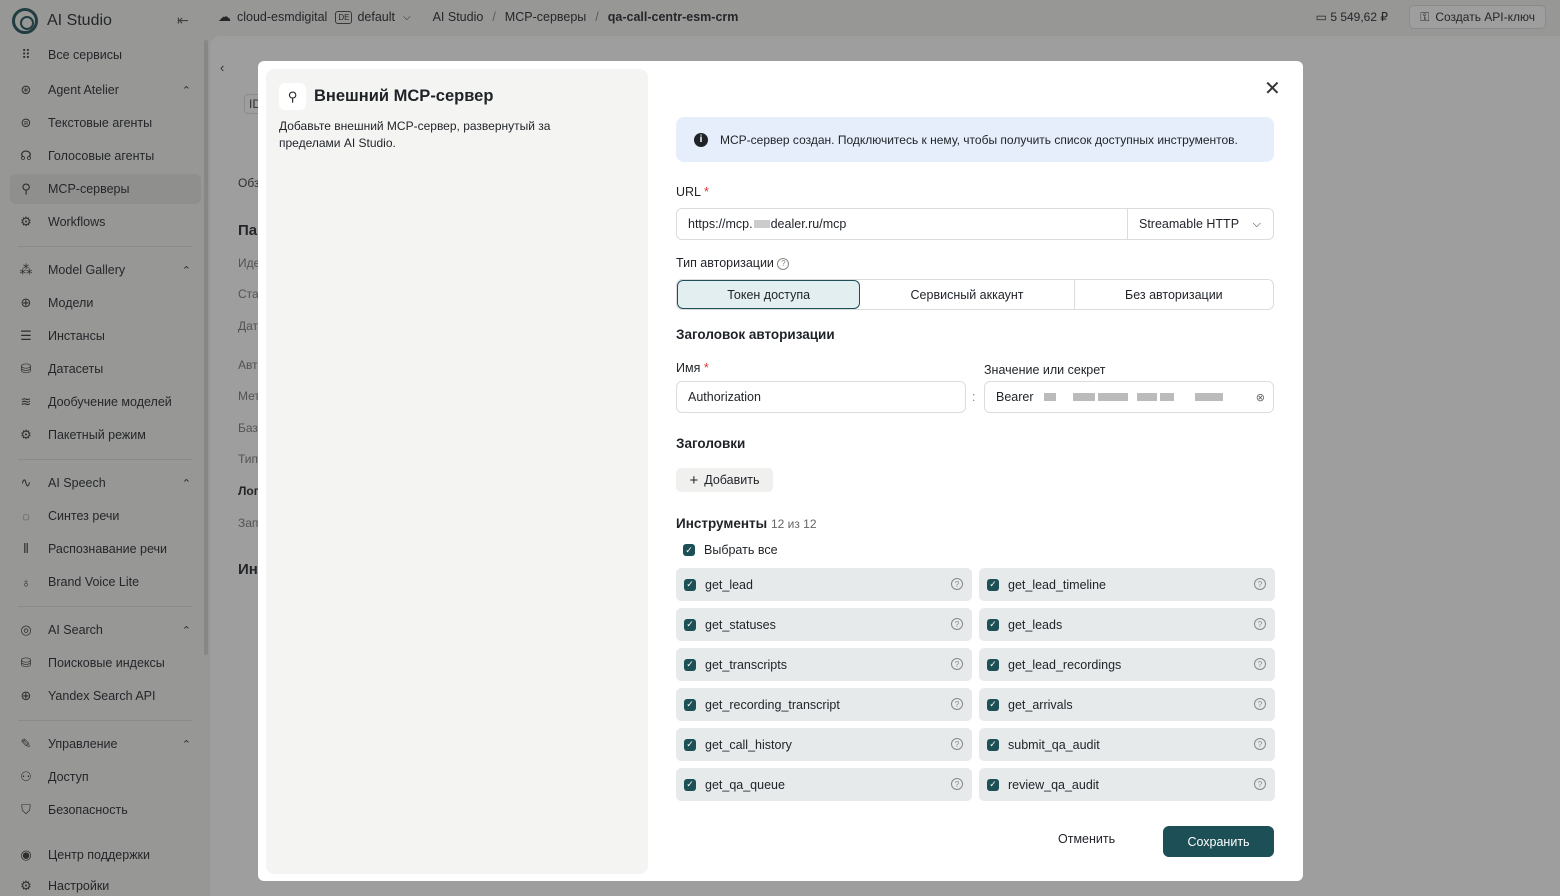 The width and height of the screenshot is (1560, 896). What do you see at coordinates (1127, 744) in the screenshot?
I see `tool-item: ✓ submit_qa_audit?` at bounding box center [1127, 744].